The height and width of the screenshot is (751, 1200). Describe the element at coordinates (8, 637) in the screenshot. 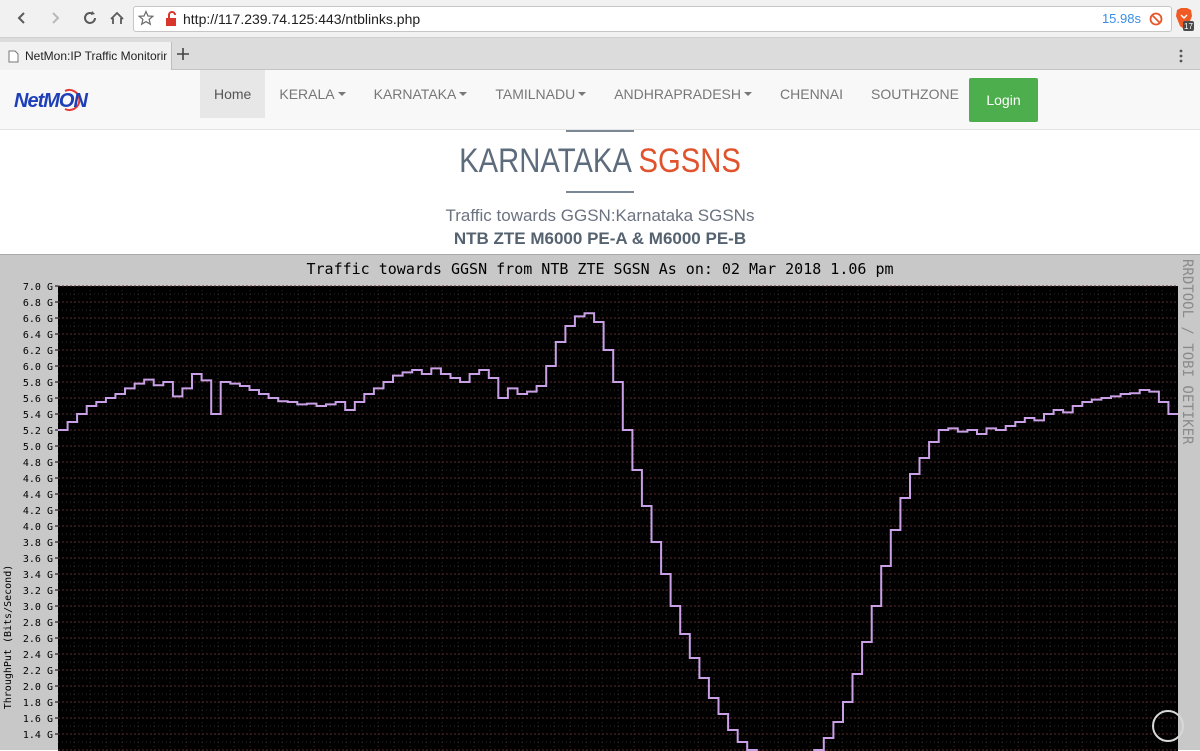

I see `y-axis-label: ThroughPut (Bits/Second)` at that location.